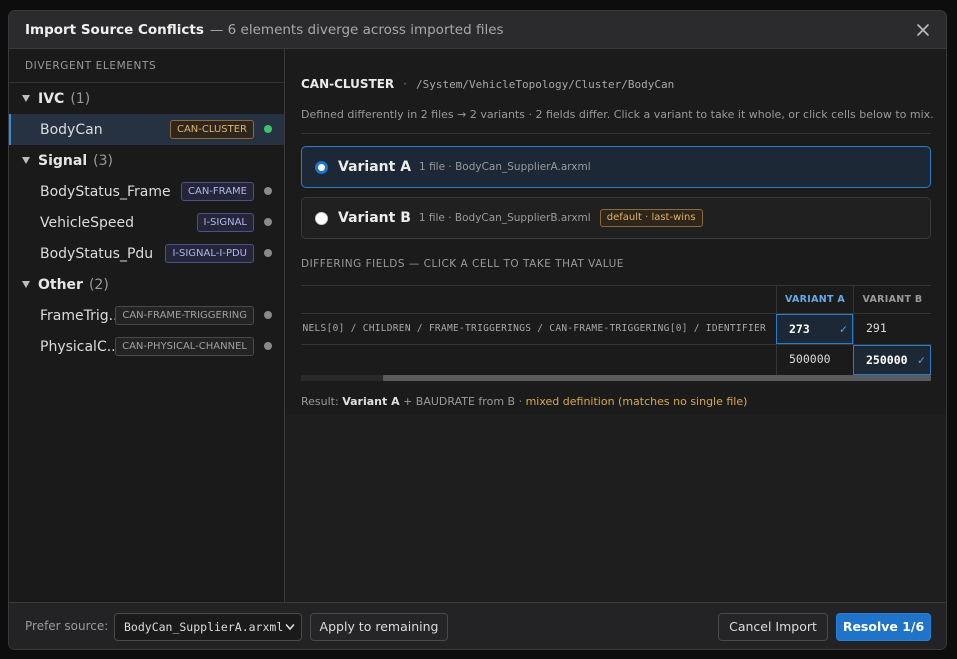 The image size is (957, 659). What do you see at coordinates (375, 167) in the screenshot?
I see `variant-name: Variant A` at bounding box center [375, 167].